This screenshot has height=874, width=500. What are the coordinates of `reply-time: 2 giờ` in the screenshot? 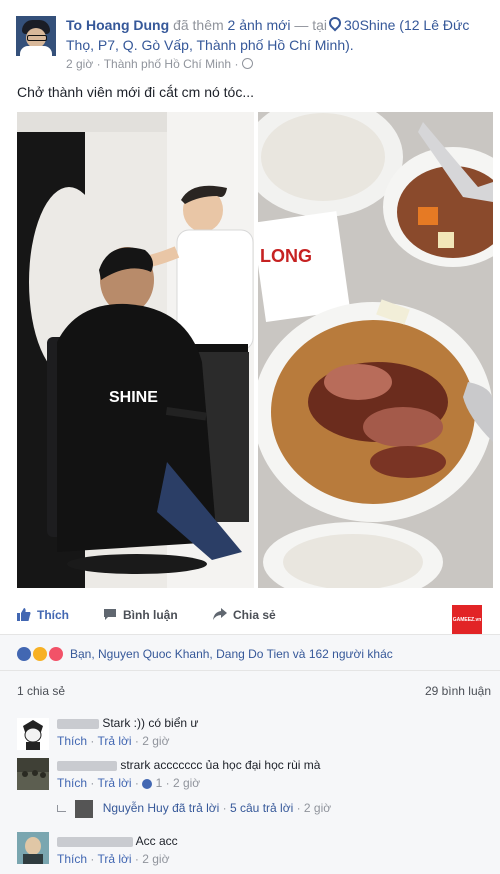 It's located at (317, 808).